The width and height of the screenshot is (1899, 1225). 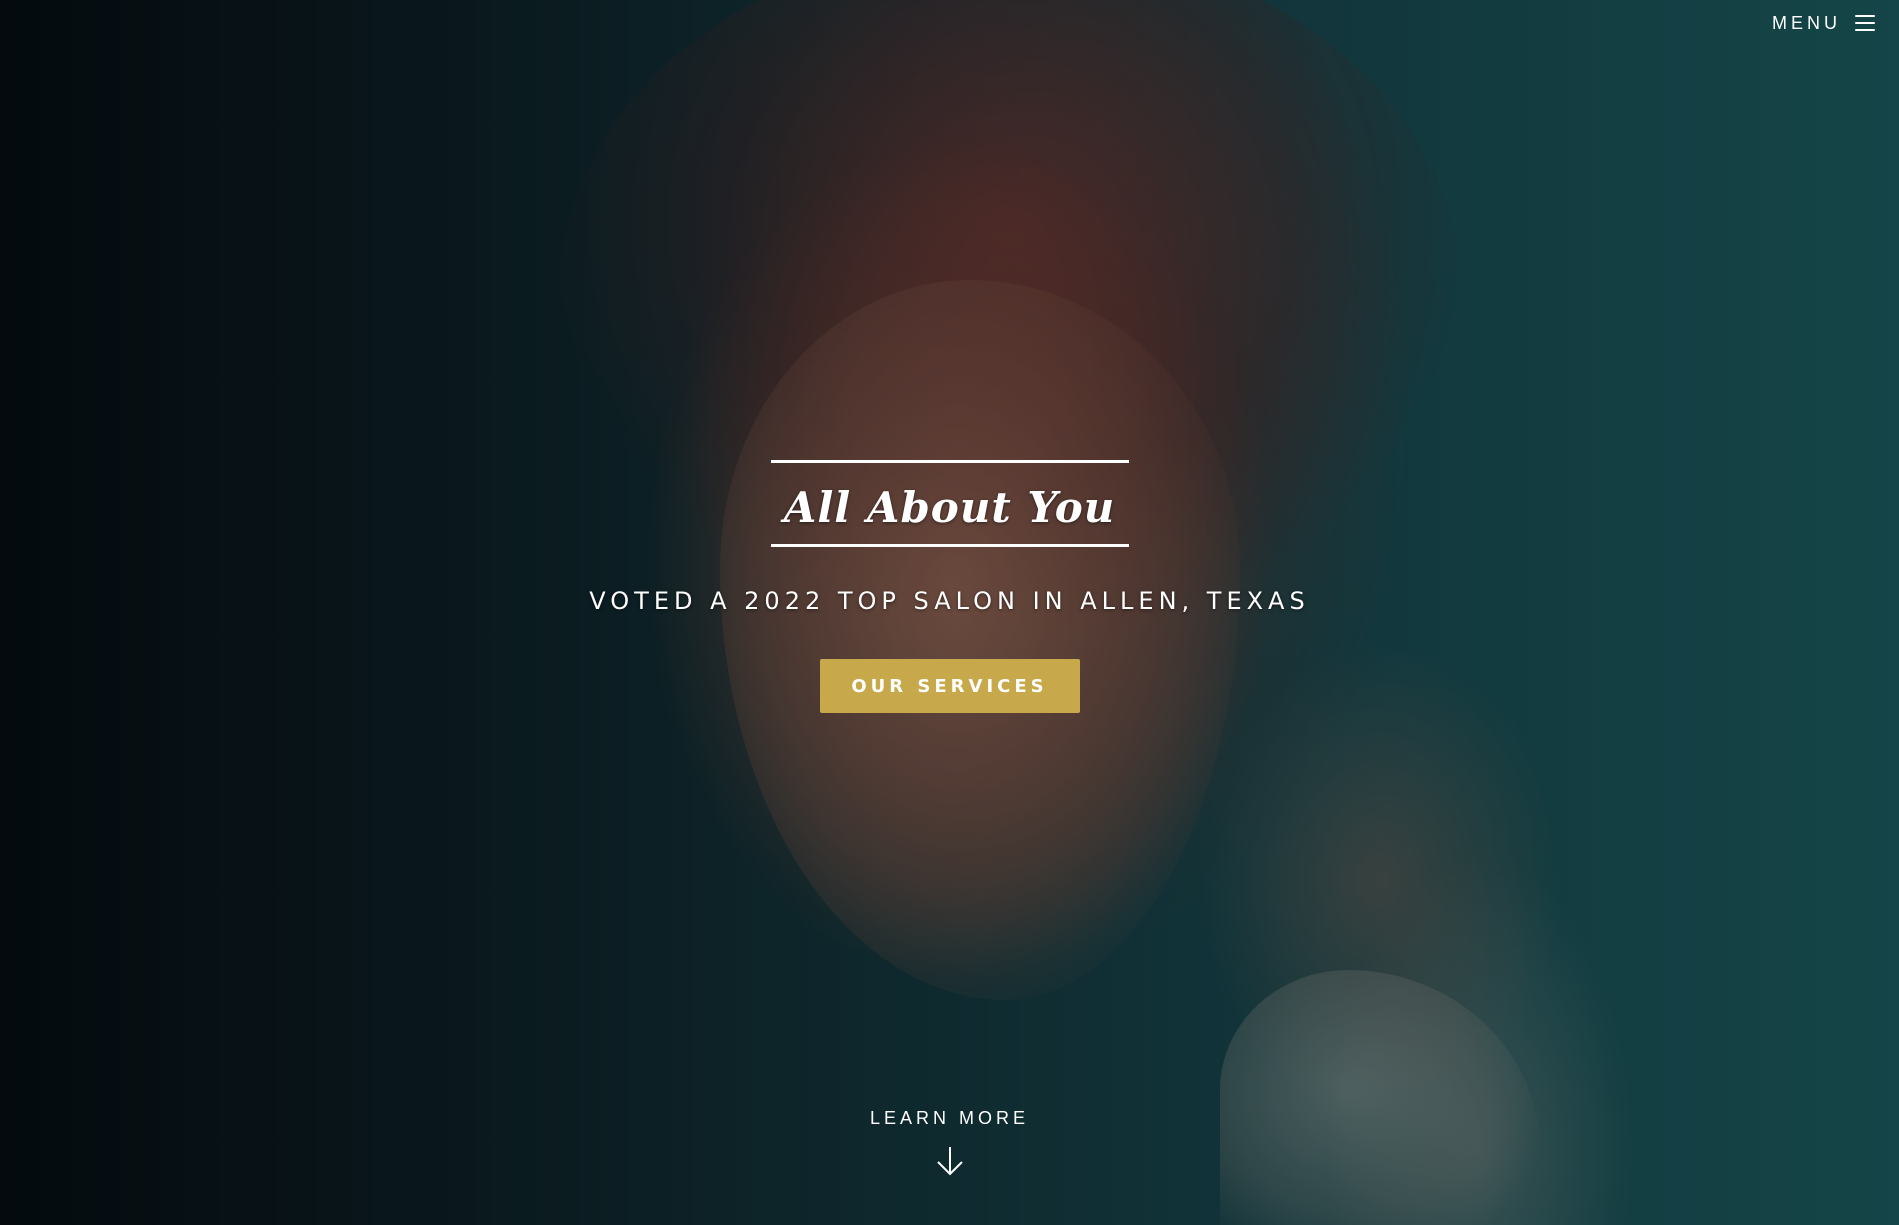 I want to click on learn-more-link: LEARN MORE, so click(x=949, y=1118).